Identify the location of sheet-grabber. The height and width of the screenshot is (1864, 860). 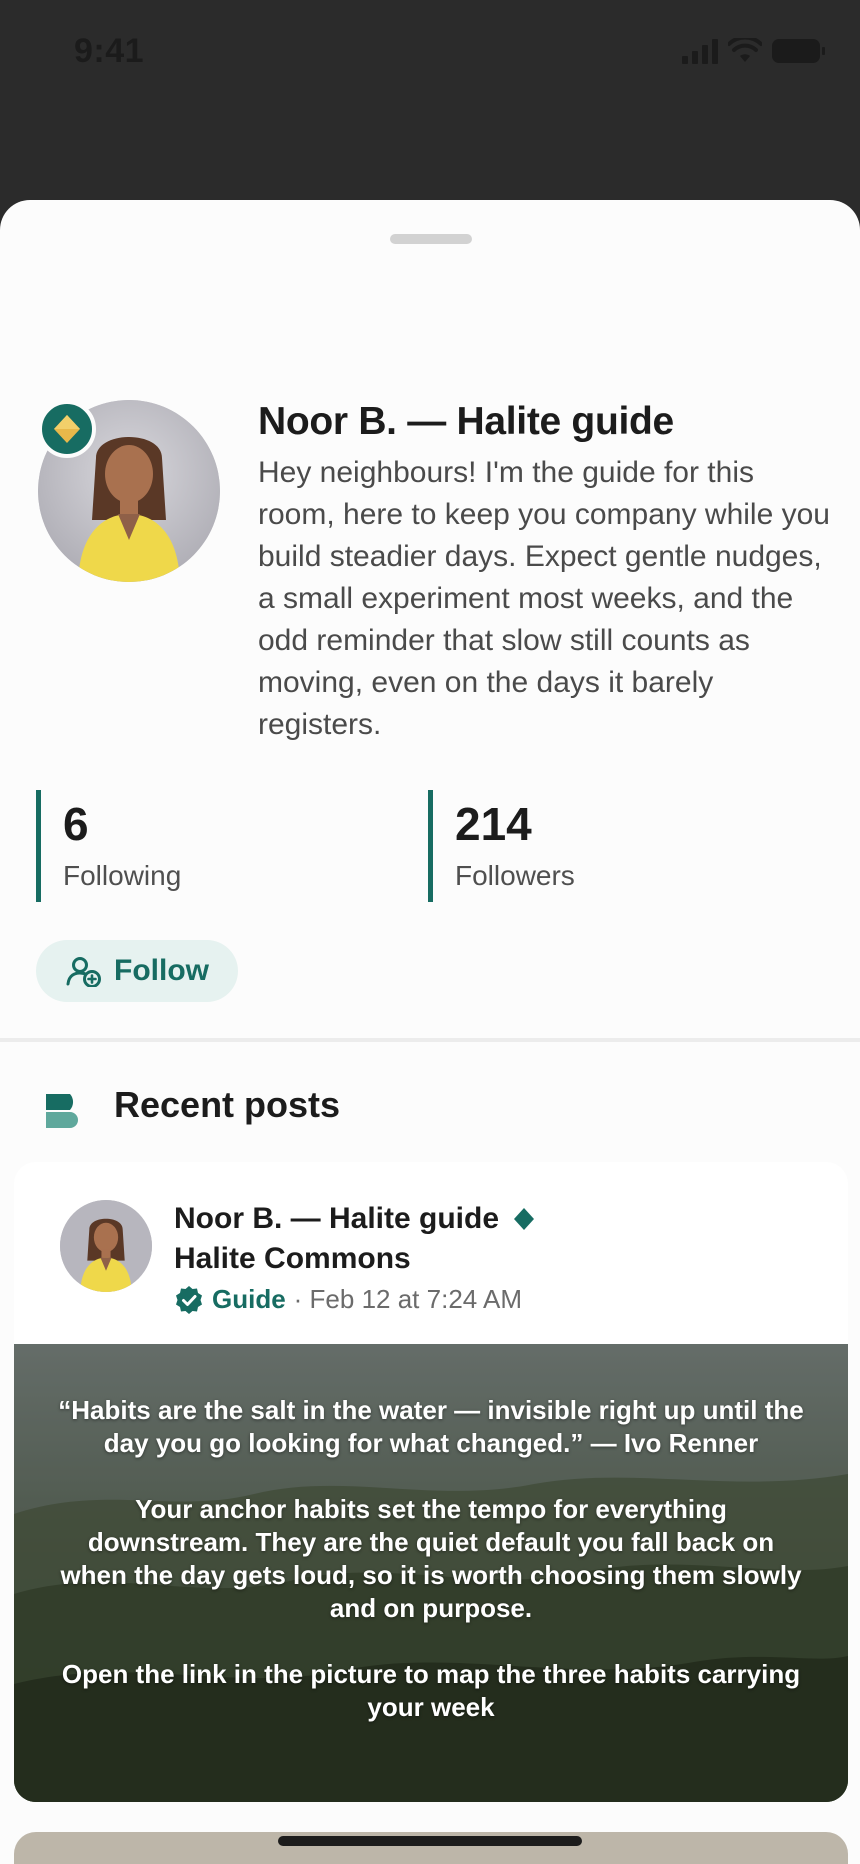
(431, 239).